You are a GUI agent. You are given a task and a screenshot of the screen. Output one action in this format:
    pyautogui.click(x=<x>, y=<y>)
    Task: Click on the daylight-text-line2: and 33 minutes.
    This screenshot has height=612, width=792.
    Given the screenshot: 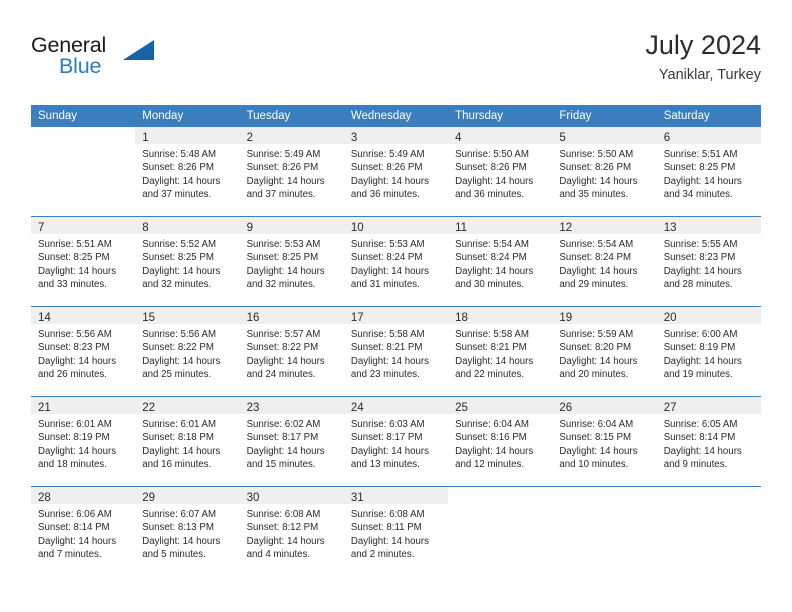 What is the action you would take?
    pyautogui.click(x=72, y=285)
    